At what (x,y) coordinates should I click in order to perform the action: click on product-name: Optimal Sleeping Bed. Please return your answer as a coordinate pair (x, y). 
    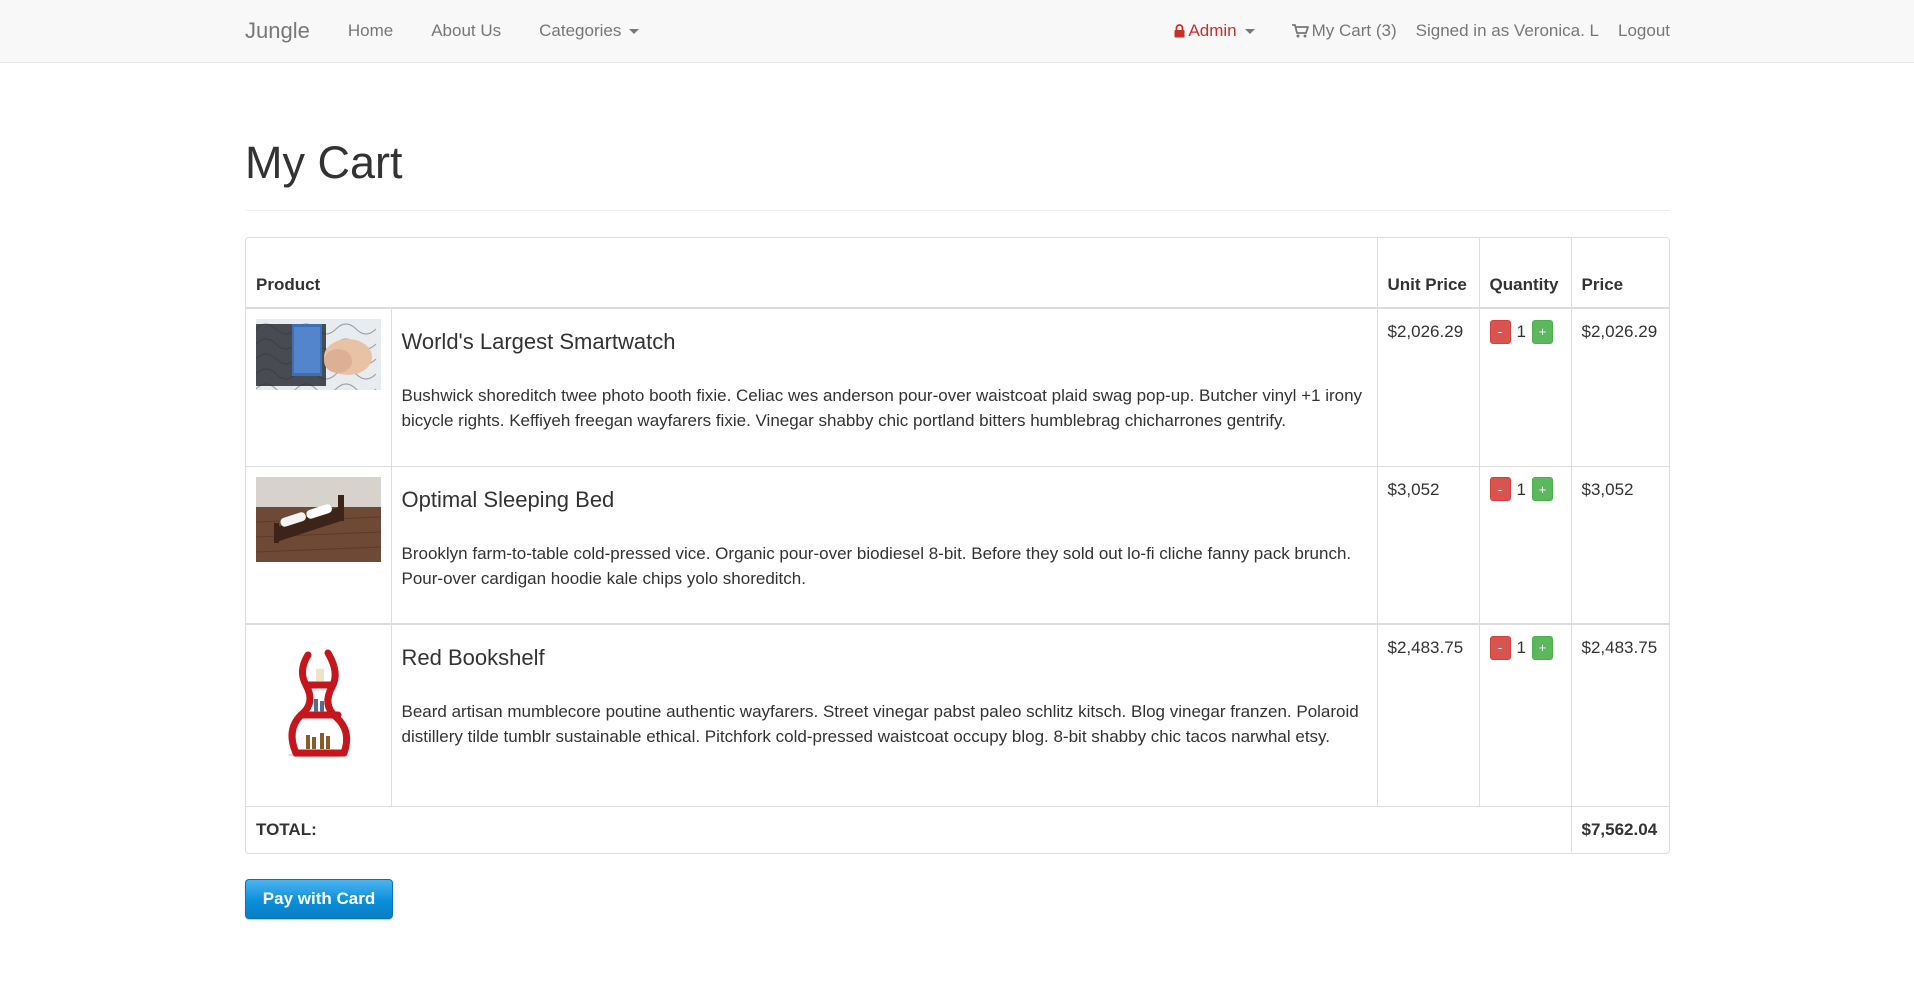
    Looking at the image, I should click on (508, 499).